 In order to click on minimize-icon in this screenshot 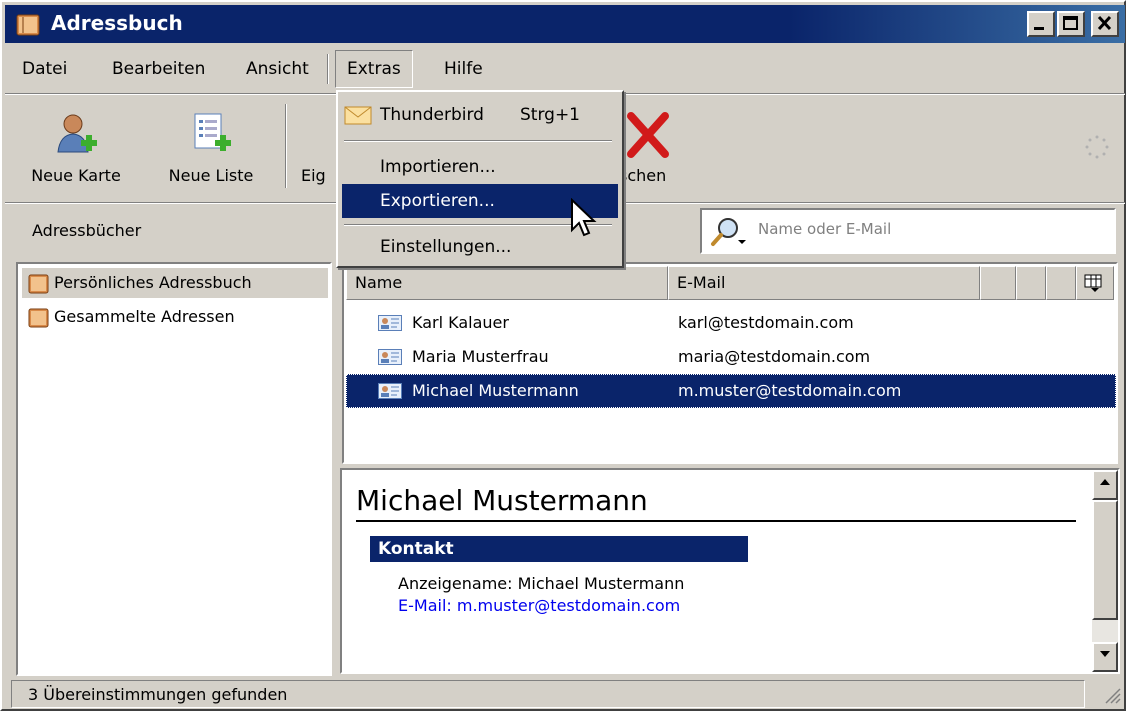, I will do `click(1039, 28)`.